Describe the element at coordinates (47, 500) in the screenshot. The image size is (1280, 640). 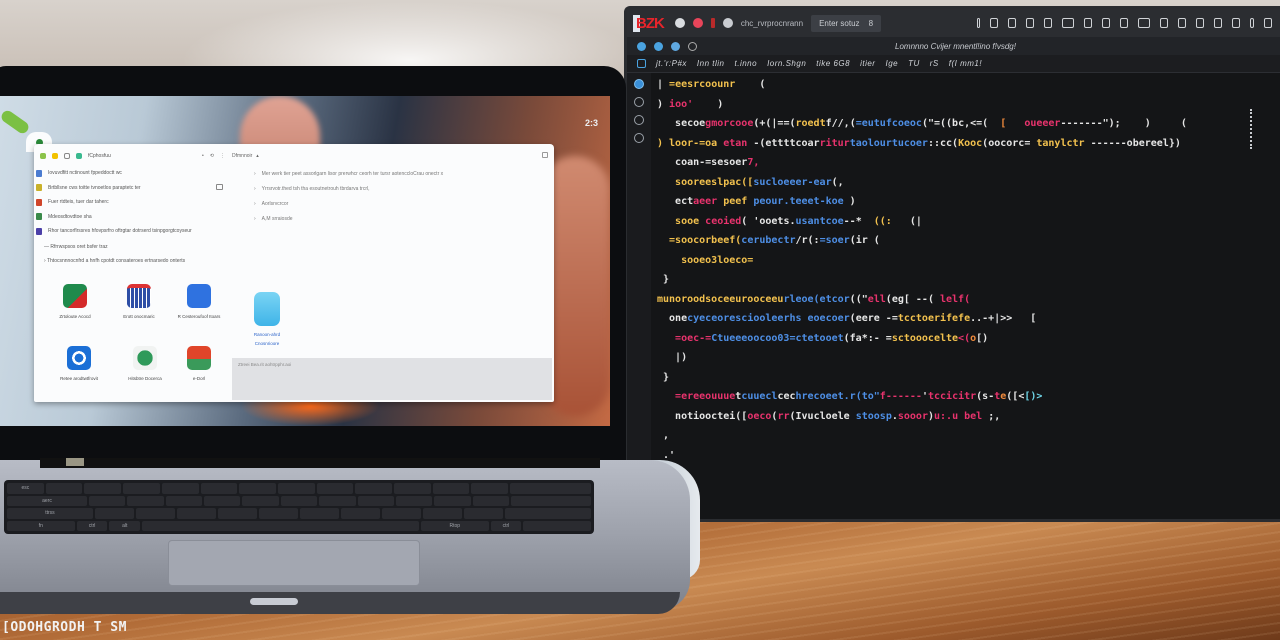
I see `key: aerc` at that location.